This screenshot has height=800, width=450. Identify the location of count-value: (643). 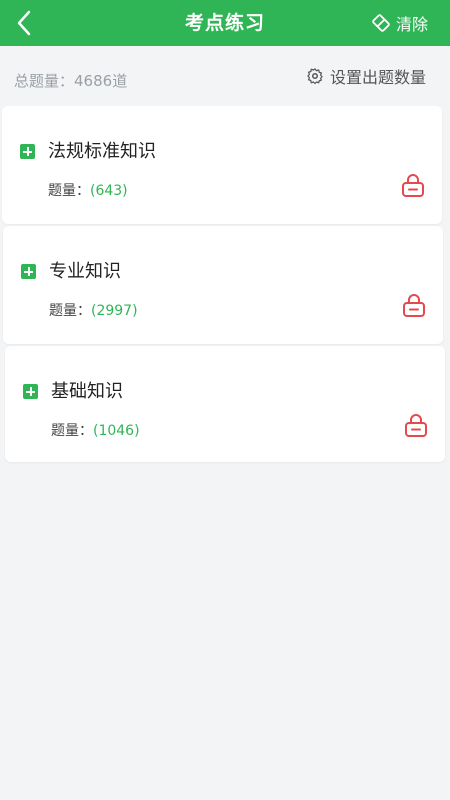
(109, 191).